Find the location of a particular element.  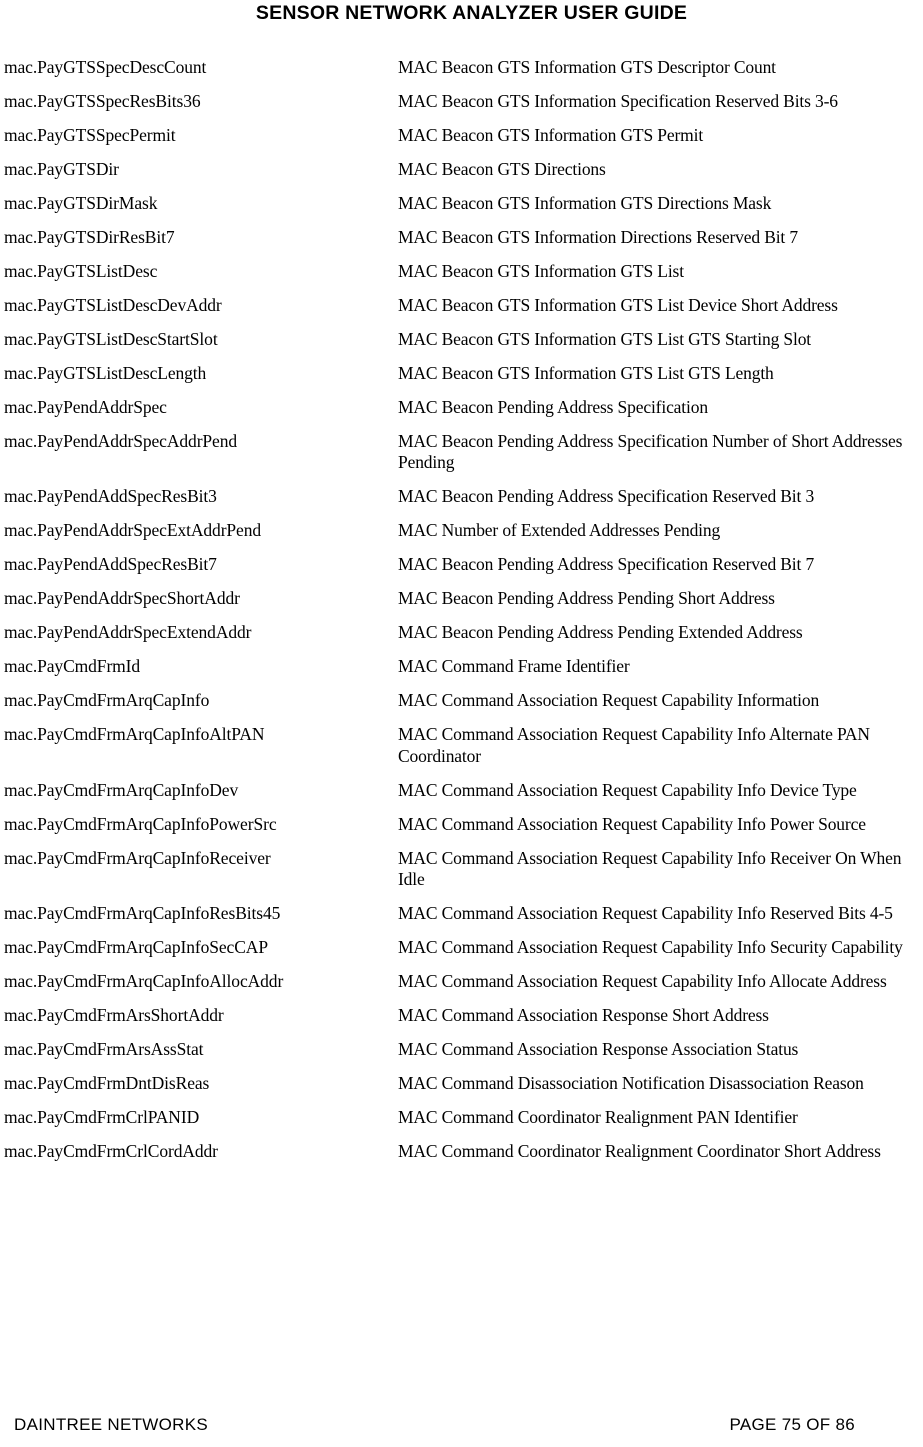

glossary-definition: MAC Beacon GTS Information GTS Permit is located at coordinates (551, 135).